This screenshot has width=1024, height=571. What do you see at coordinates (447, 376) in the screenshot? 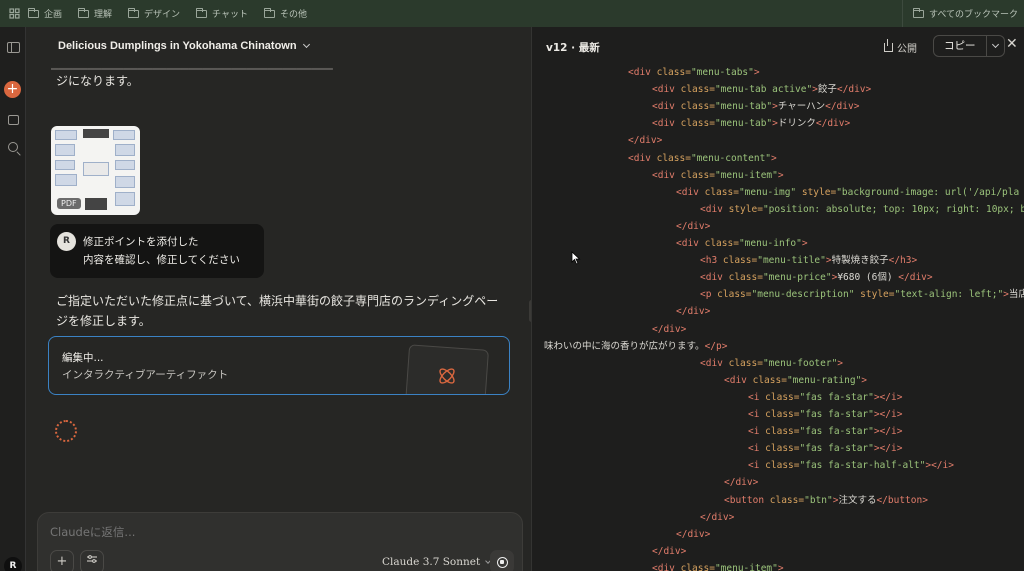
I see `atom-icon` at bounding box center [447, 376].